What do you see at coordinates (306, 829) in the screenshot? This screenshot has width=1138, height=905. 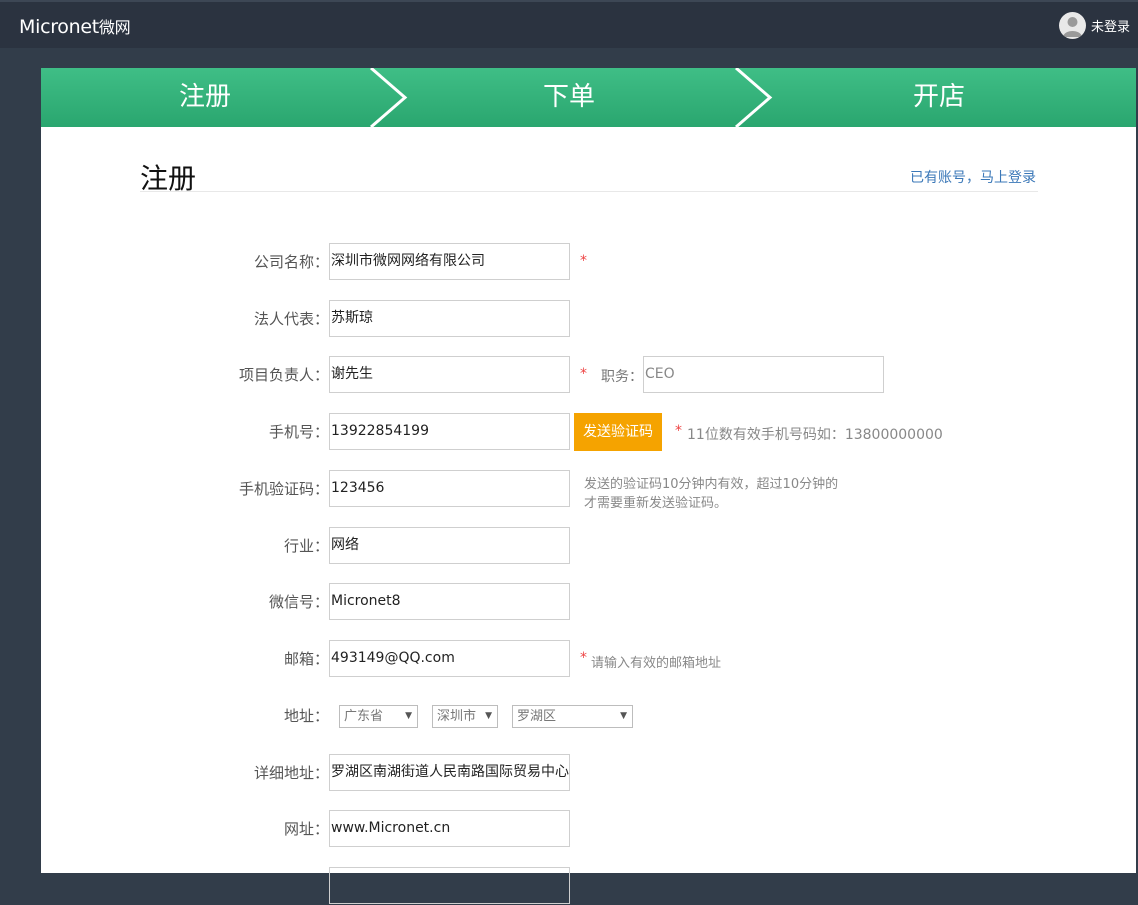 I see `website-label: 网址：` at bounding box center [306, 829].